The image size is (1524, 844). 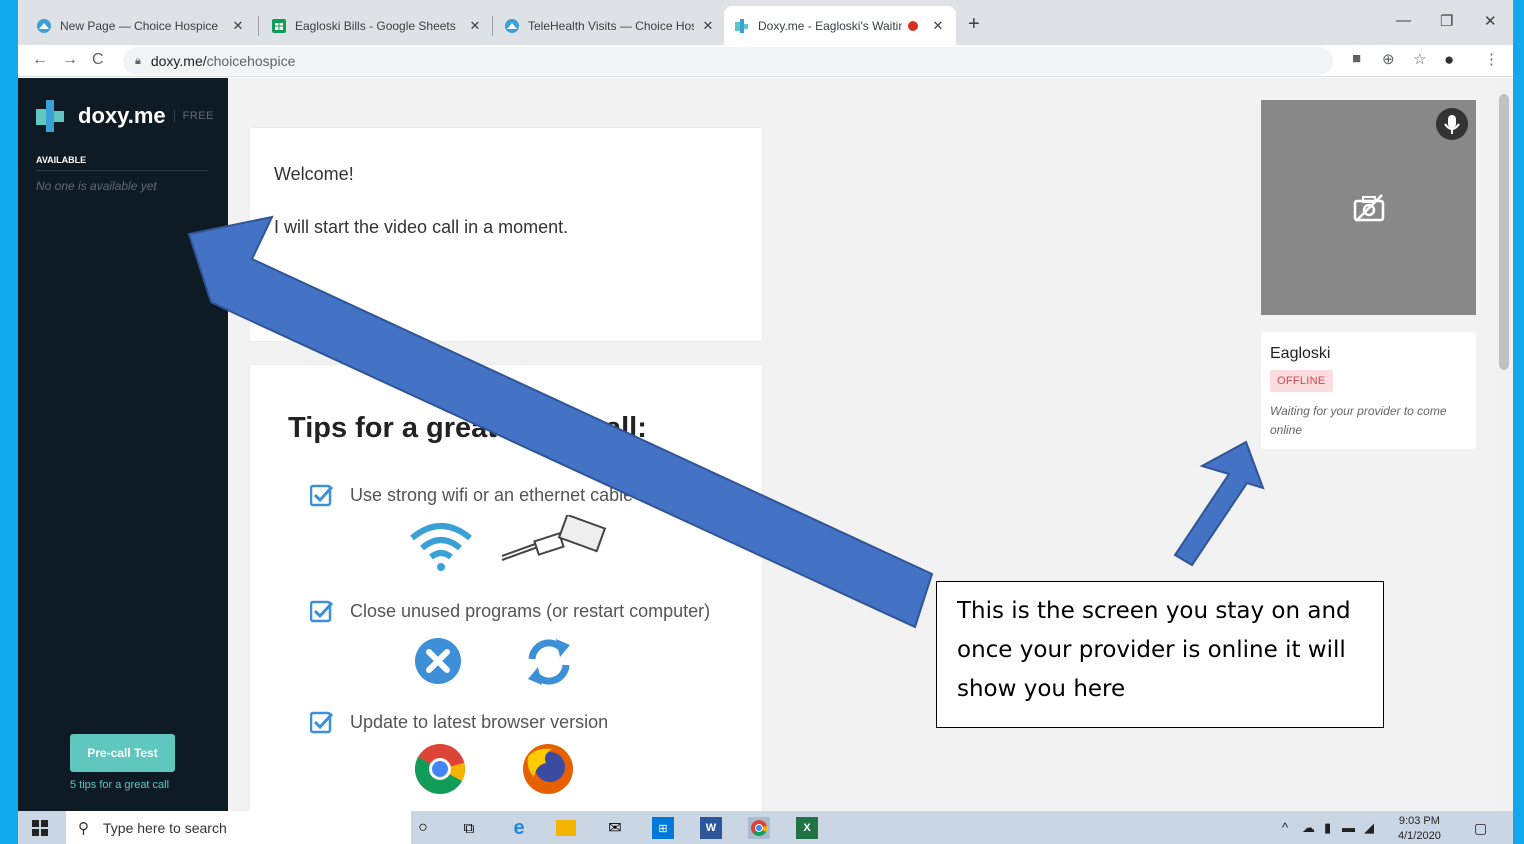 What do you see at coordinates (1480, 828) in the screenshot?
I see `notifications-icon: ▢` at bounding box center [1480, 828].